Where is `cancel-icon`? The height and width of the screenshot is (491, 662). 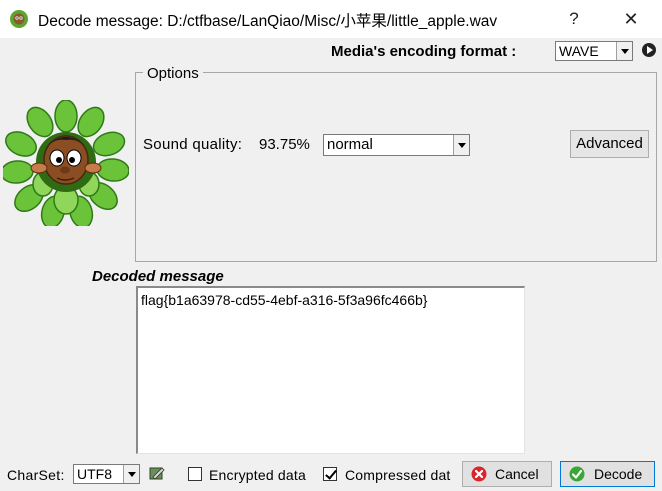
cancel-icon is located at coordinates (479, 474).